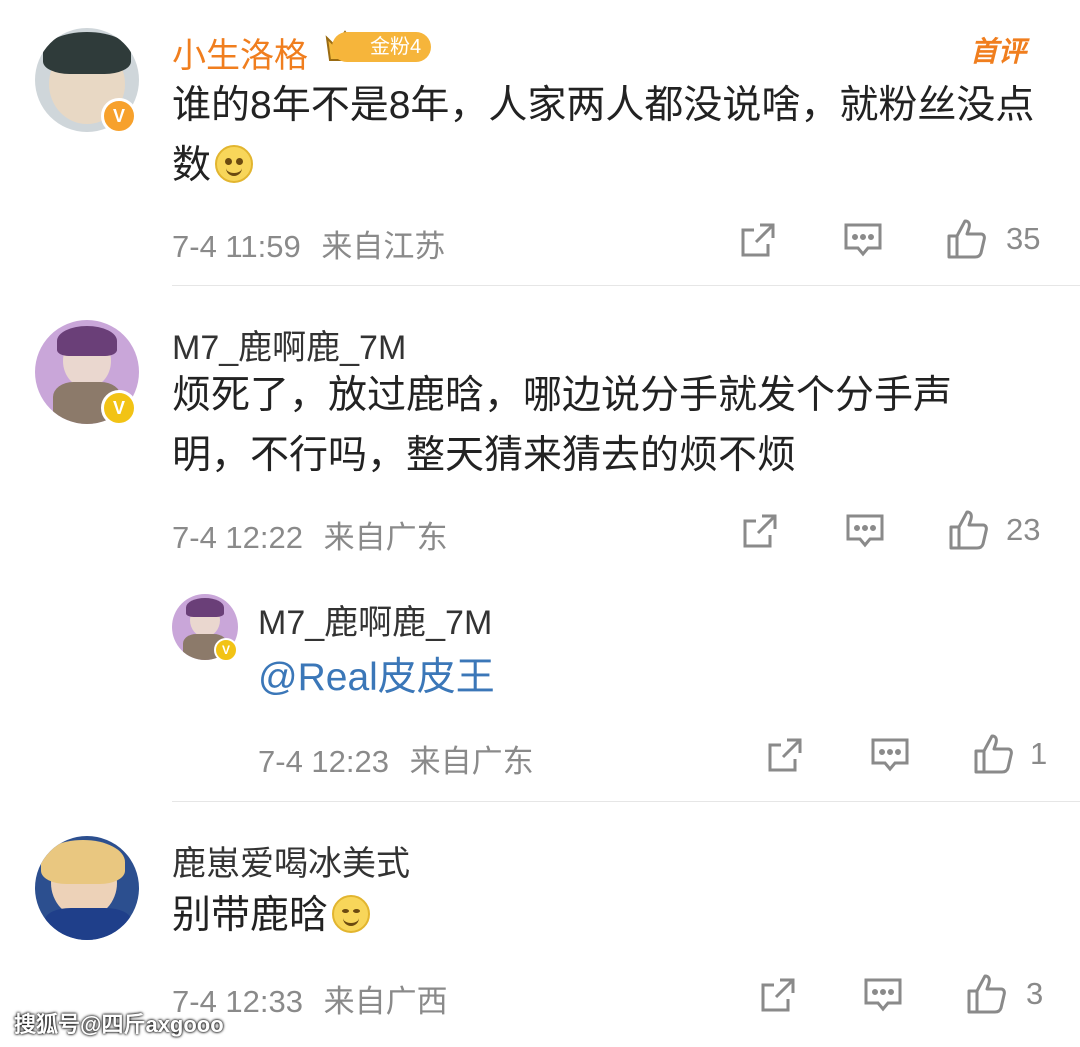 The width and height of the screenshot is (1080, 1047). I want to click on reply-meta: 7-4 12:23 来自广东, so click(396, 758).